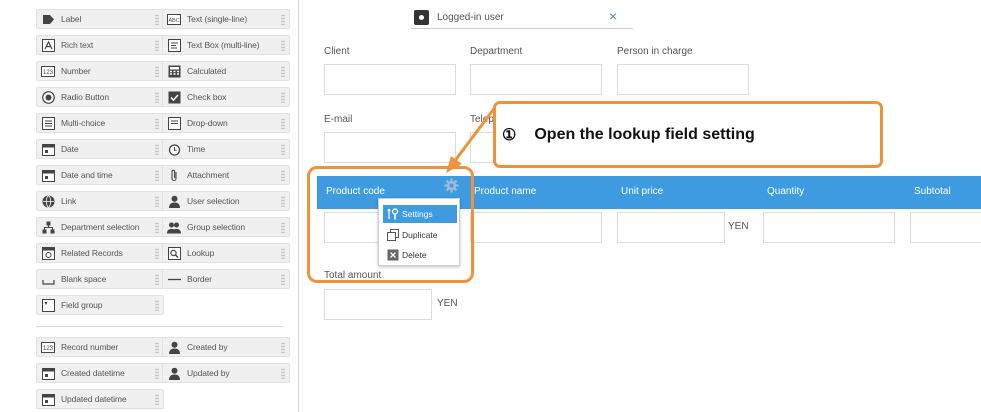  I want to click on label-tag-icon, so click(48, 19).